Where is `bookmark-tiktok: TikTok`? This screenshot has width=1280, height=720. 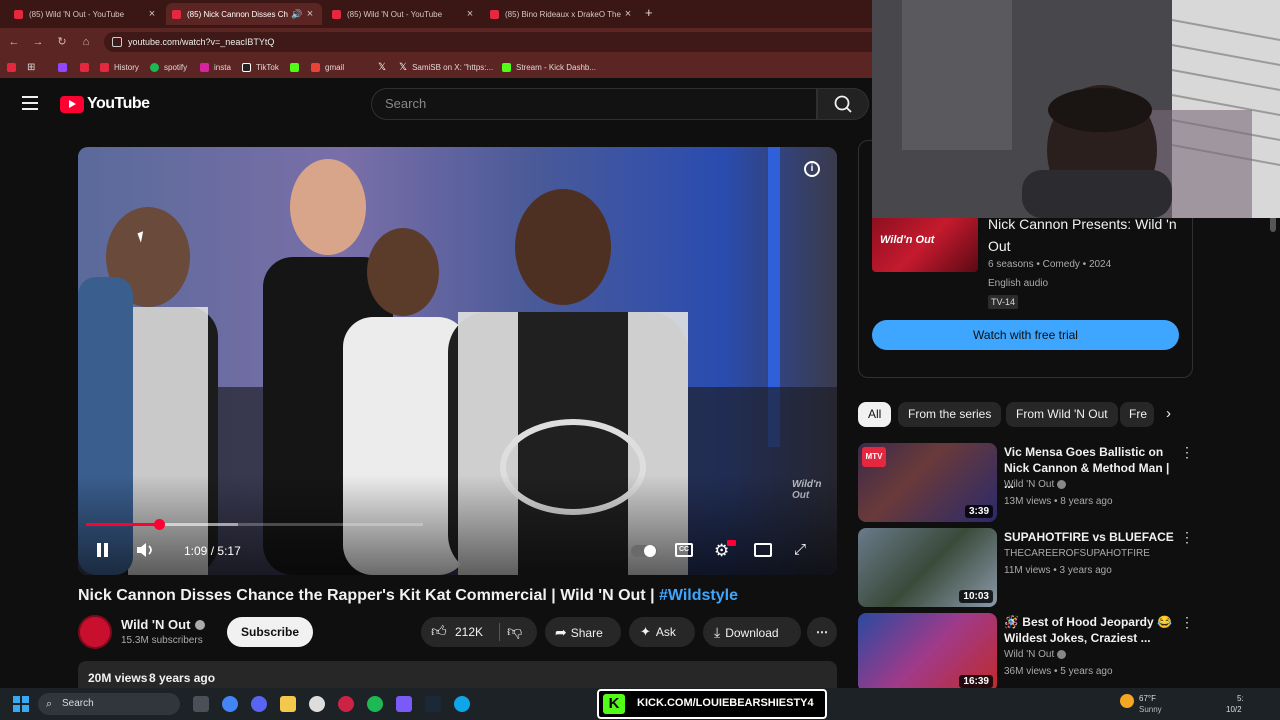
bookmark-tiktok: TikTok is located at coordinates (260, 67).